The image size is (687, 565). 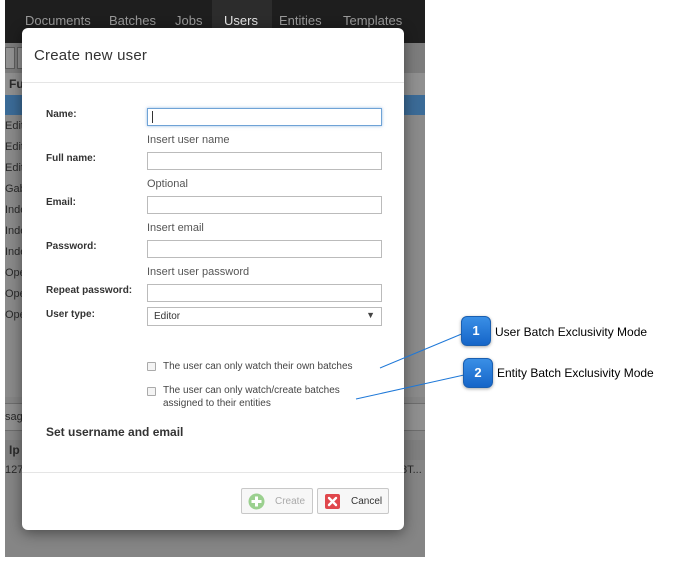 I want to click on callout-badge-2: 2, so click(x=478, y=373).